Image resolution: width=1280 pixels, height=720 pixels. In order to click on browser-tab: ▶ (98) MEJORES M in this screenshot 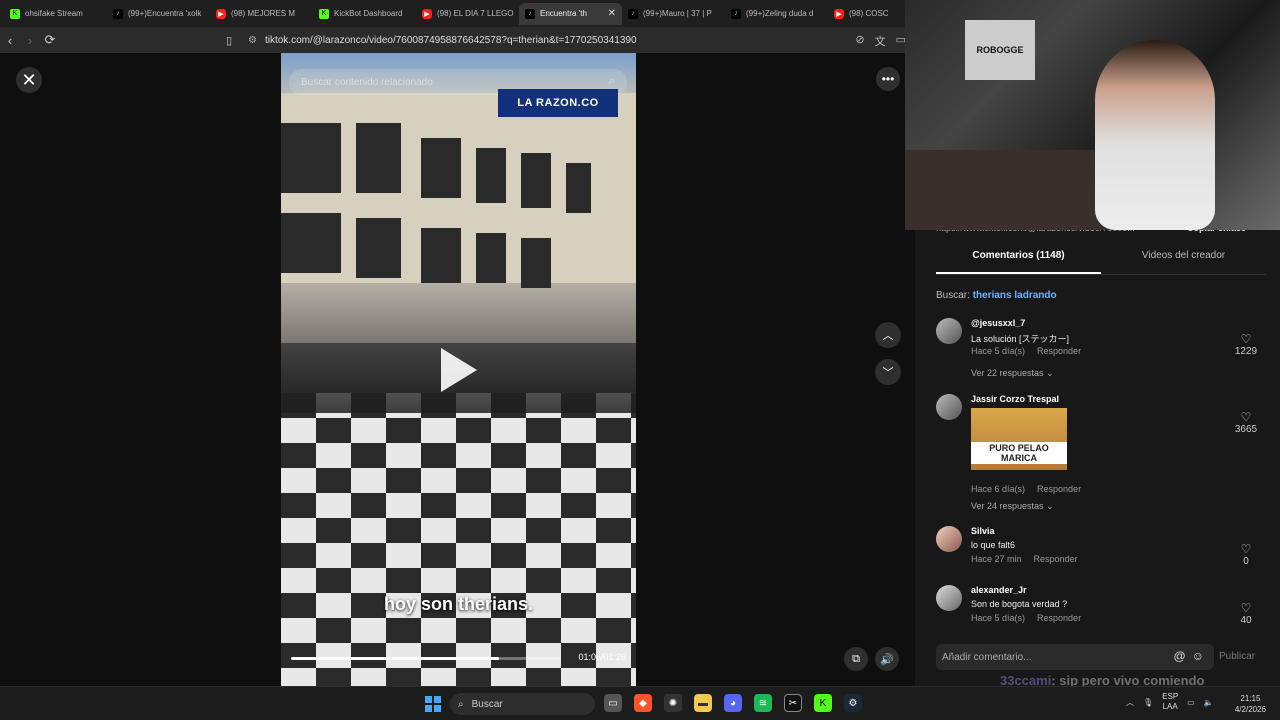, I will do `click(261, 14)`.